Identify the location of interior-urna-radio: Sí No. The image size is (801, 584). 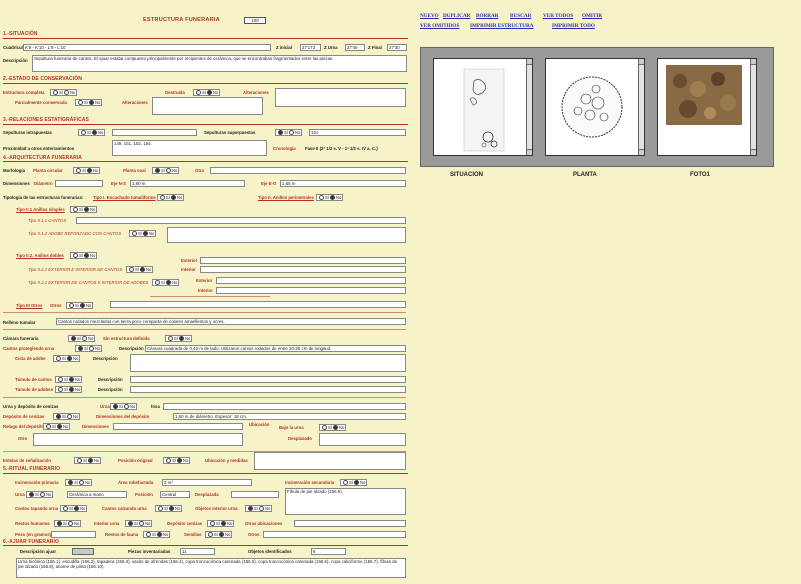
(139, 523).